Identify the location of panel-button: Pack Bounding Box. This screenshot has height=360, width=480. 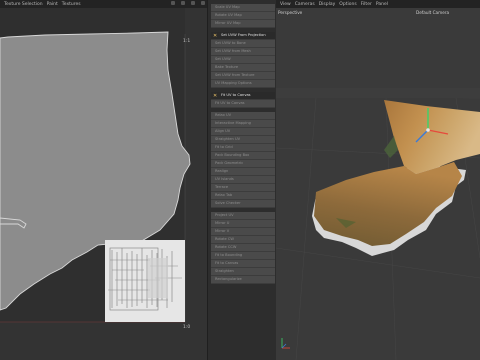
(243, 156).